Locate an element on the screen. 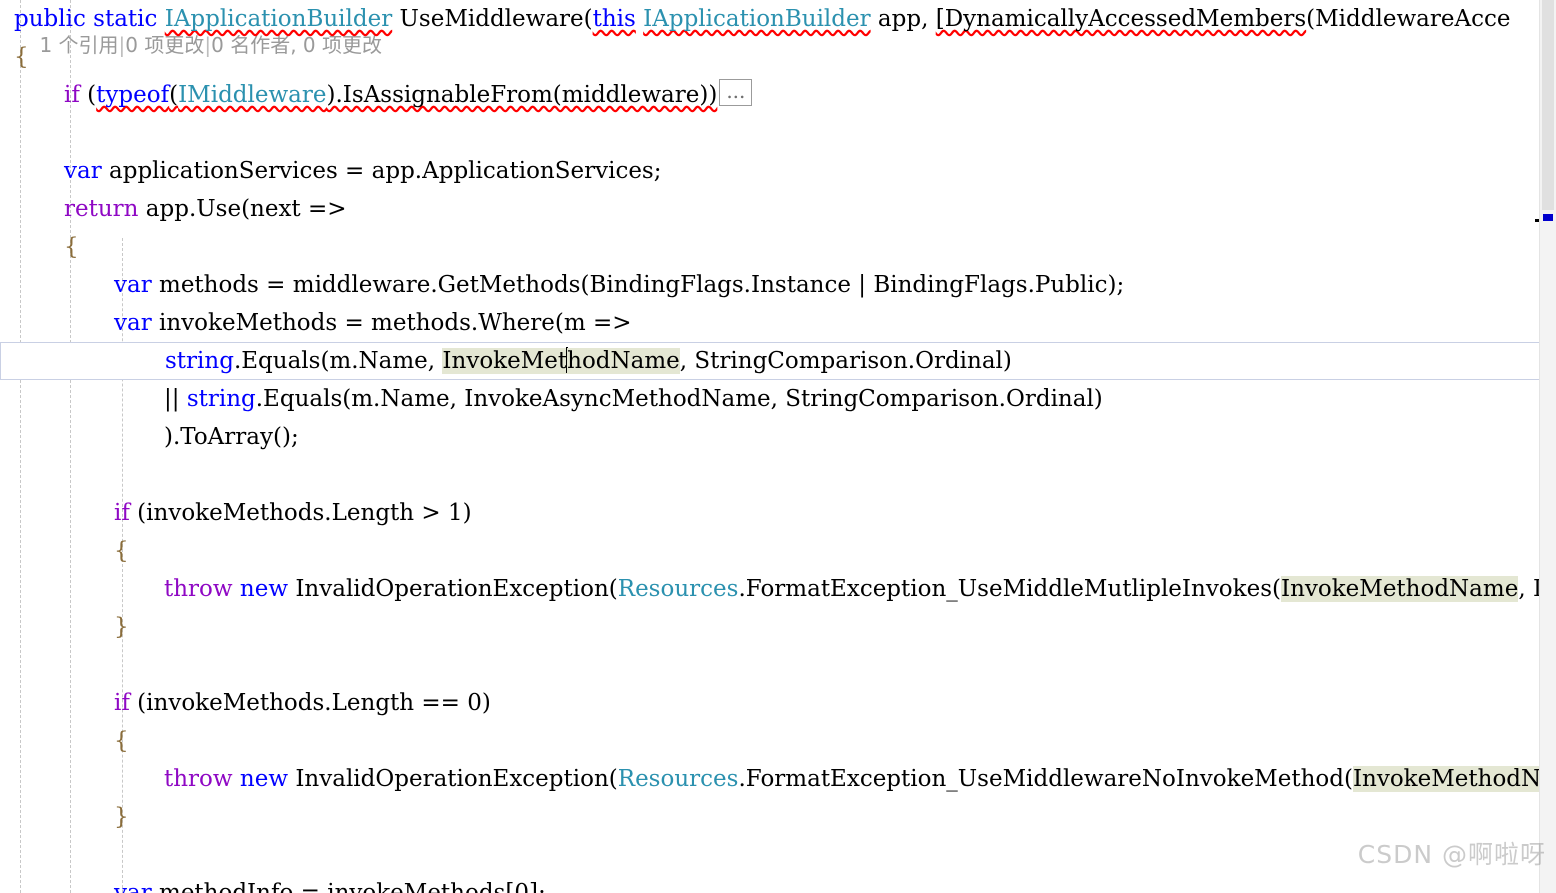 This screenshot has width=1556, height=893. code-line-text: if (invokeMethods.Length > 1) is located at coordinates (236, 513).